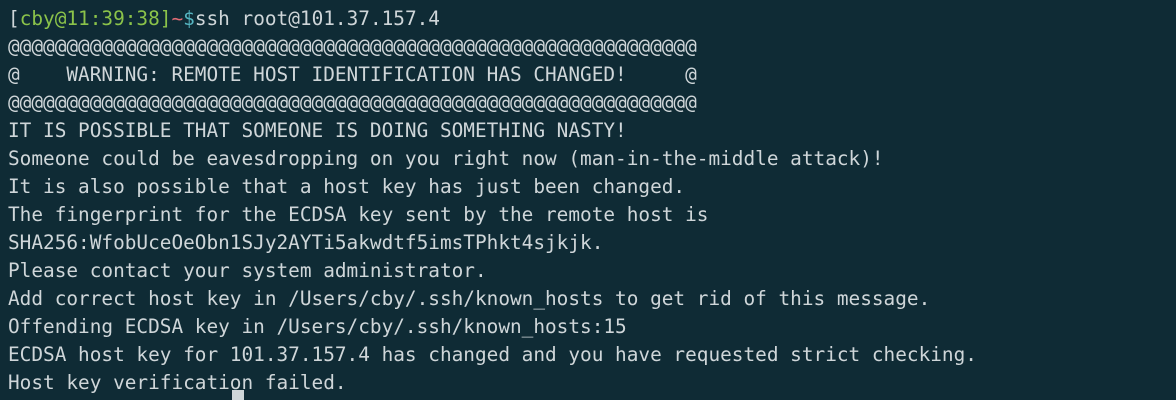  I want to click on command-prompt-line: [cby@11:39:38]~$ssh root@101.37.157.4, so click(592, 19).